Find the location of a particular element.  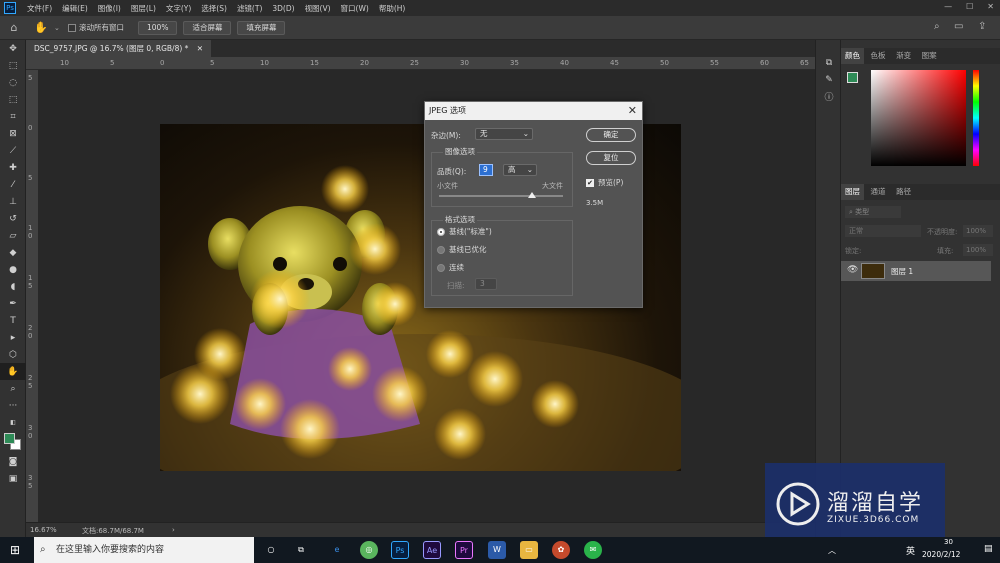

blend-mode-select: 正常 is located at coordinates (883, 231).